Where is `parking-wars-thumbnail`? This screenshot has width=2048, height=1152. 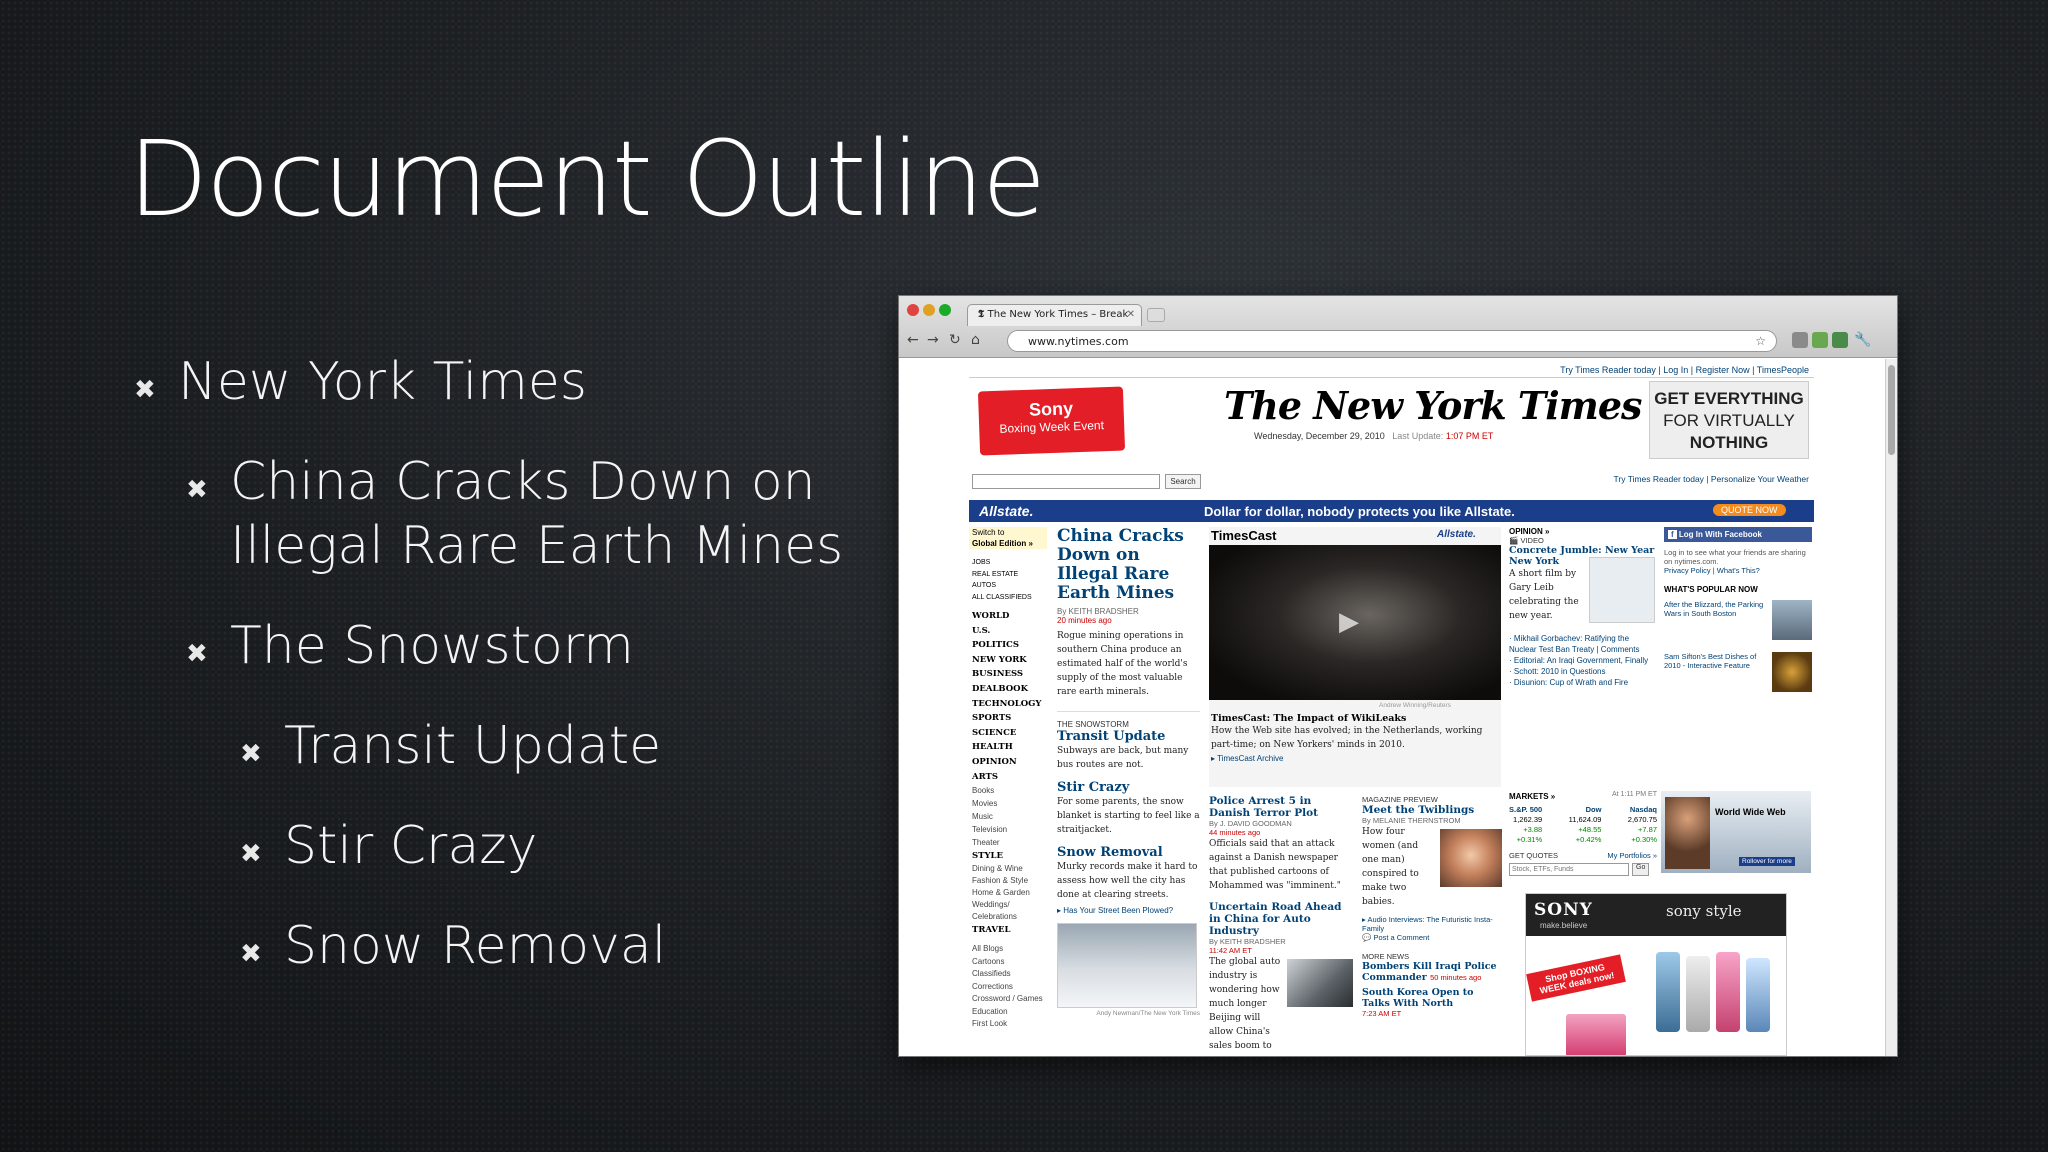 parking-wars-thumbnail is located at coordinates (1792, 620).